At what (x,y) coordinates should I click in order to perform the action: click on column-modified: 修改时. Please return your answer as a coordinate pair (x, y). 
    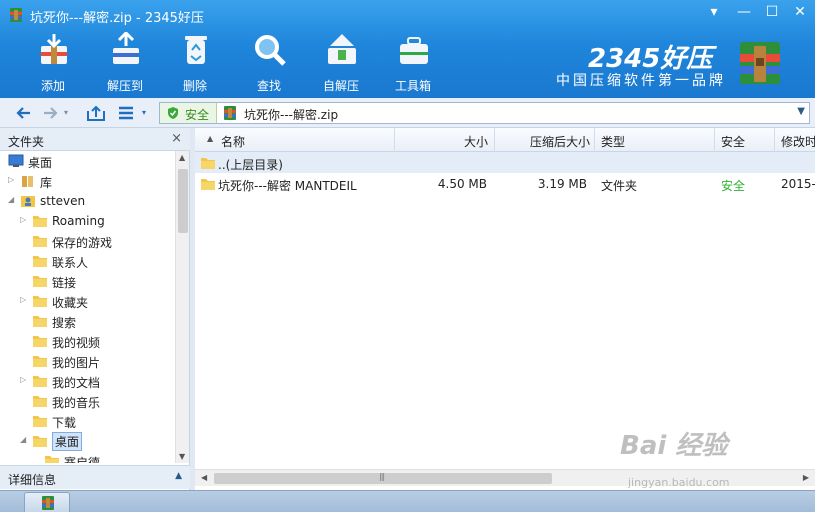
    Looking at the image, I should click on (795, 140).